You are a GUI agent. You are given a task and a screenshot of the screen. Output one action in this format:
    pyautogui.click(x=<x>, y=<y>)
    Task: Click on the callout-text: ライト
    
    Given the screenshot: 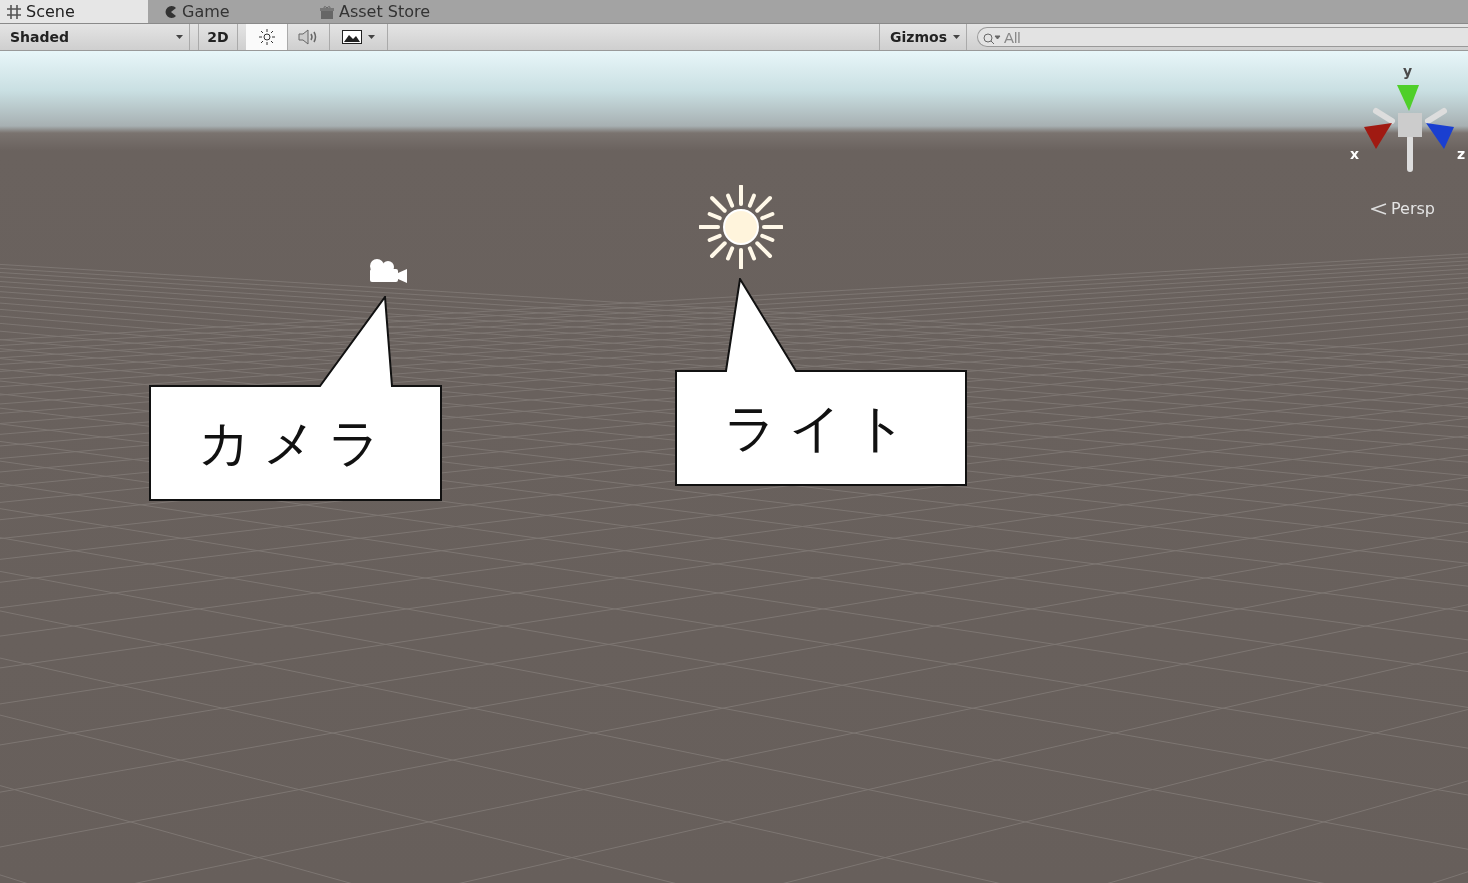 What is the action you would take?
    pyautogui.click(x=821, y=428)
    